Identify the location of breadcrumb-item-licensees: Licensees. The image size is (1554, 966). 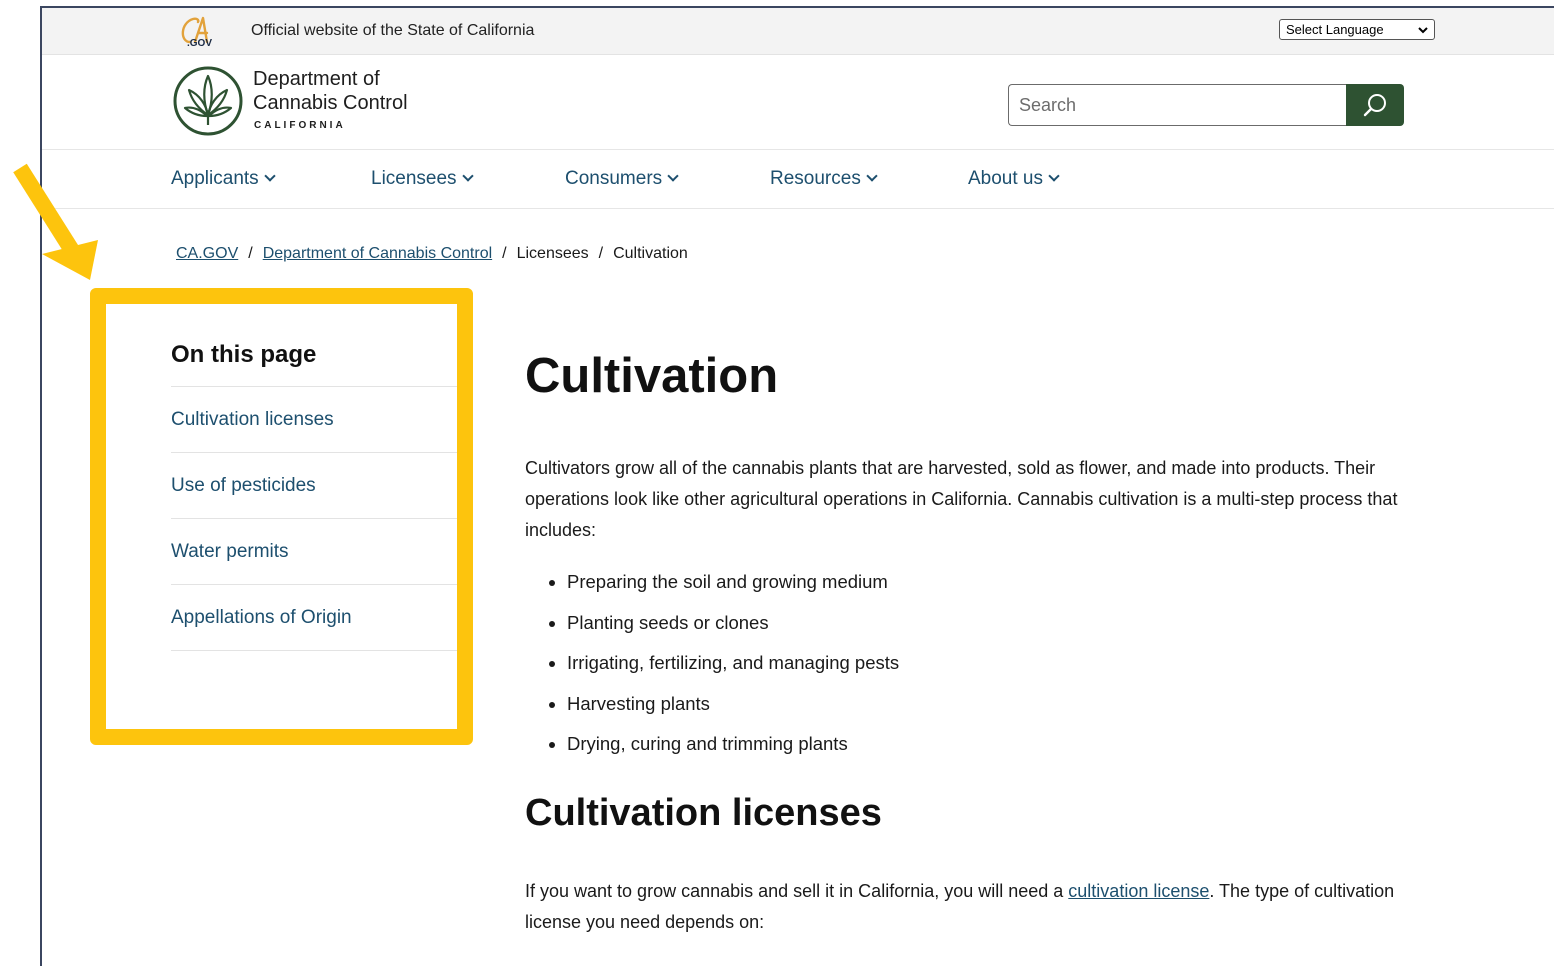
(552, 253).